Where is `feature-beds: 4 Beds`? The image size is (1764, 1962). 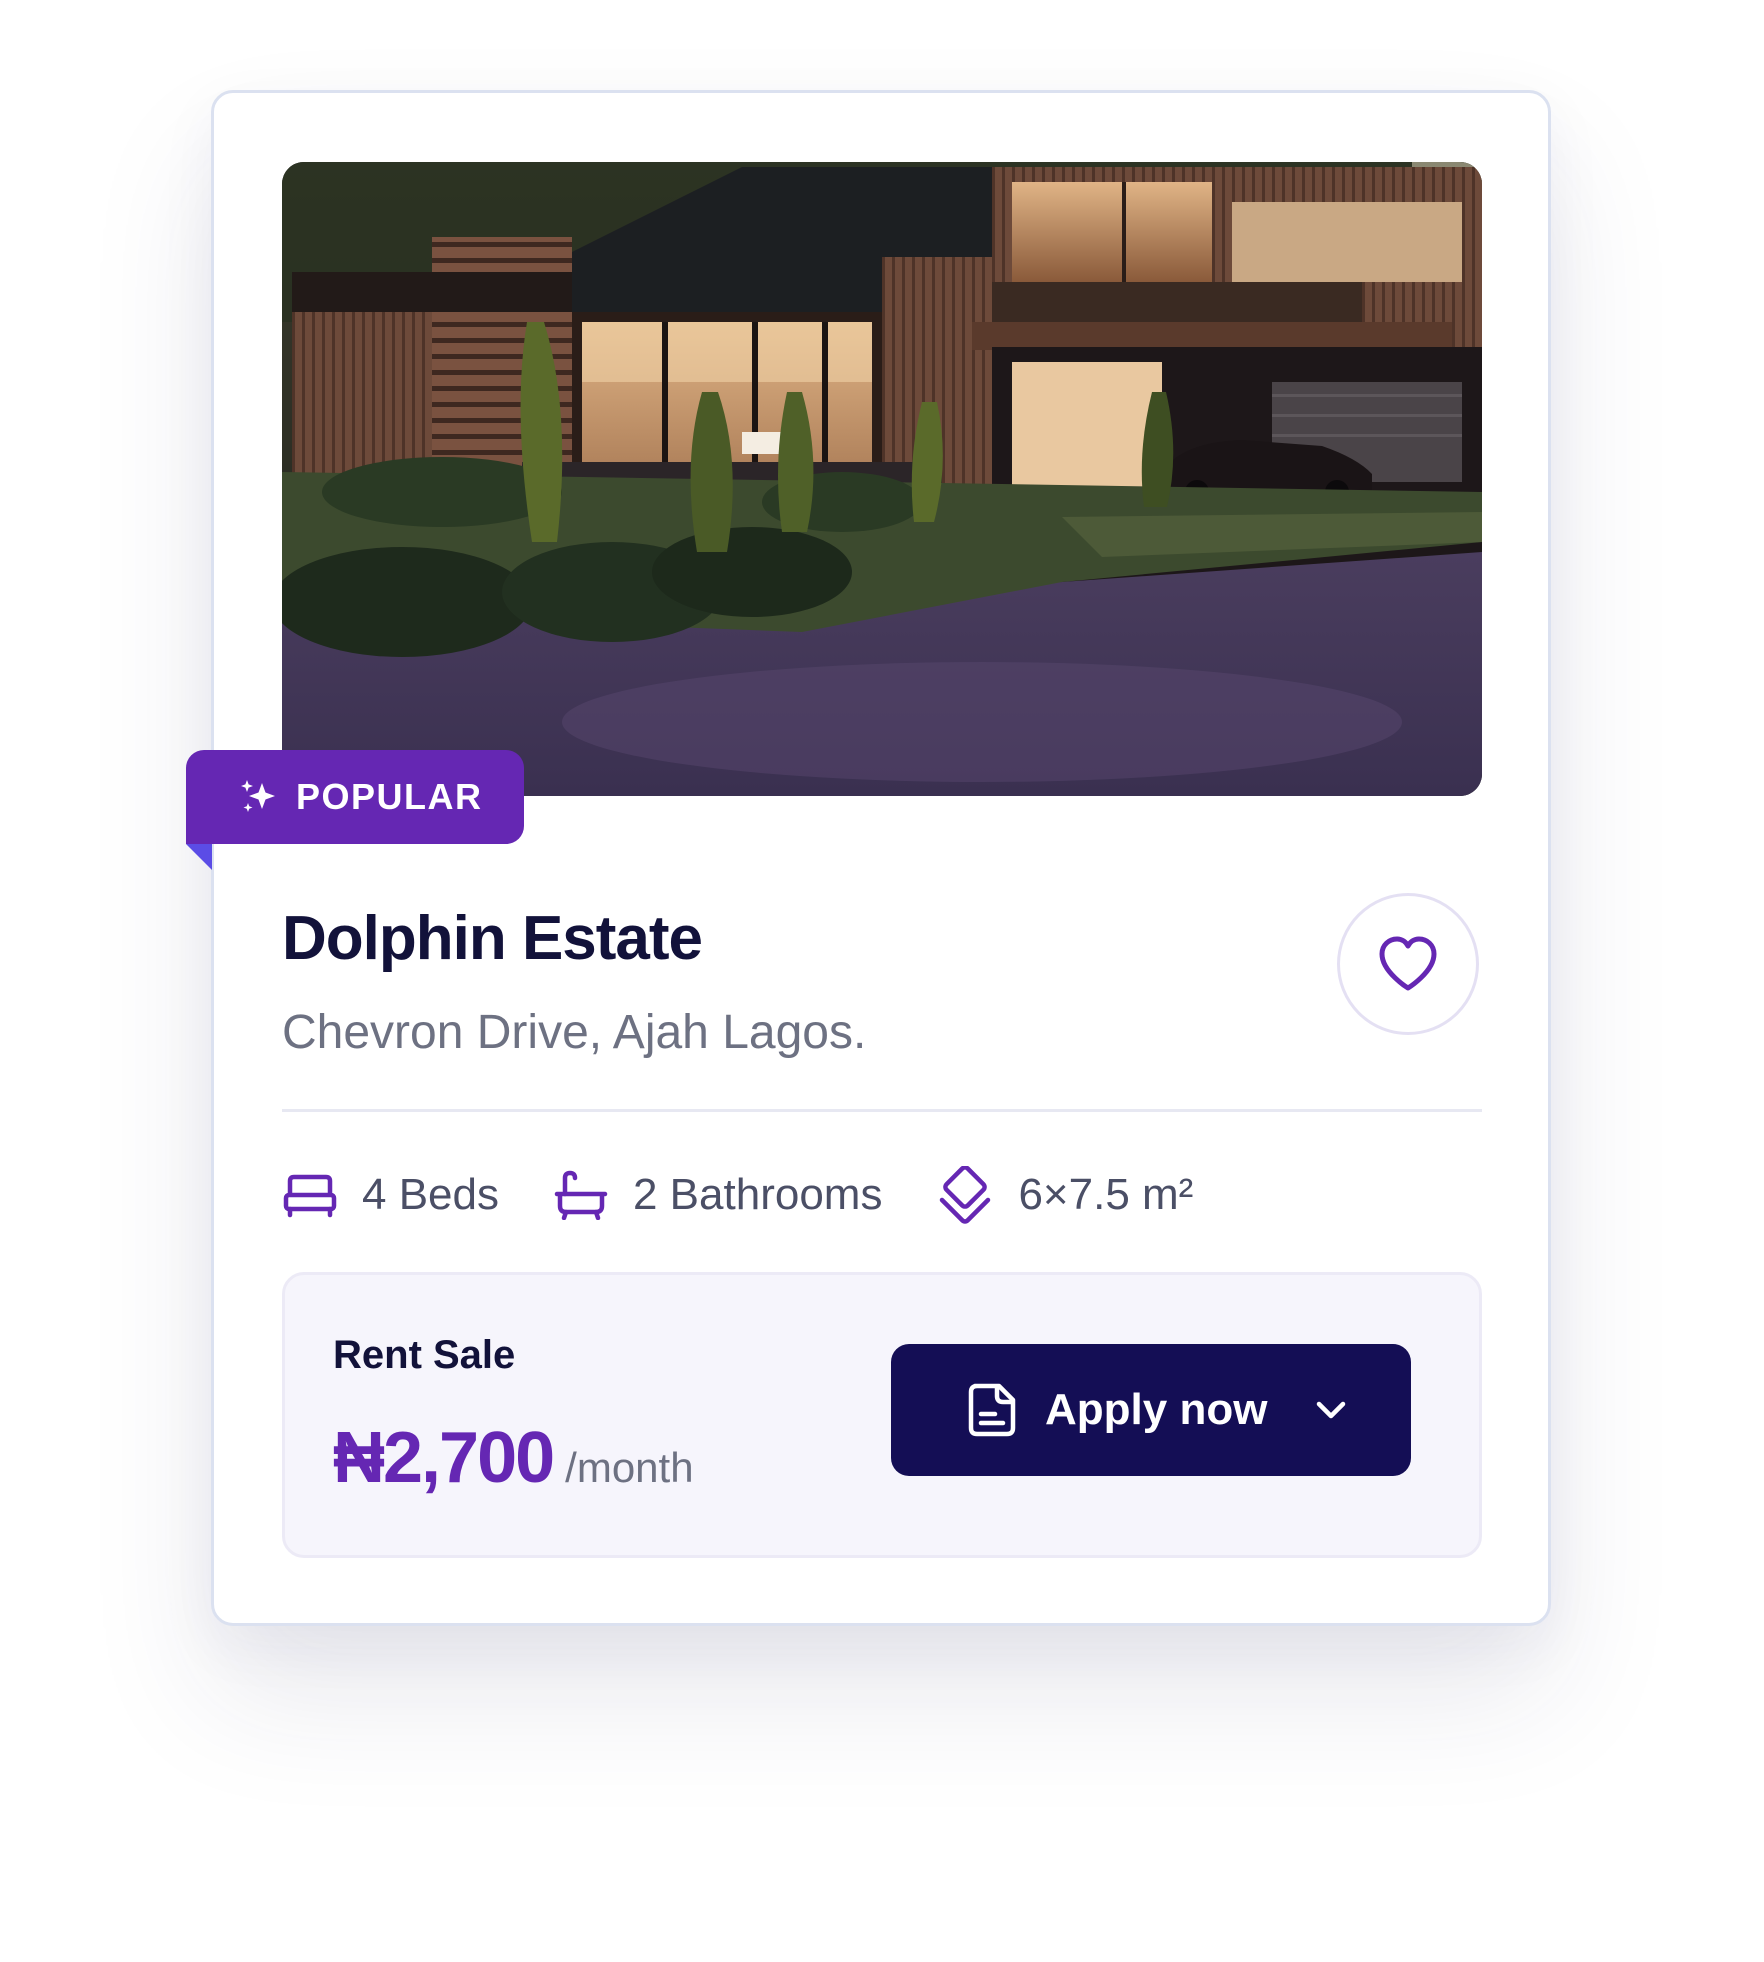 feature-beds: 4 Beds is located at coordinates (390, 1195).